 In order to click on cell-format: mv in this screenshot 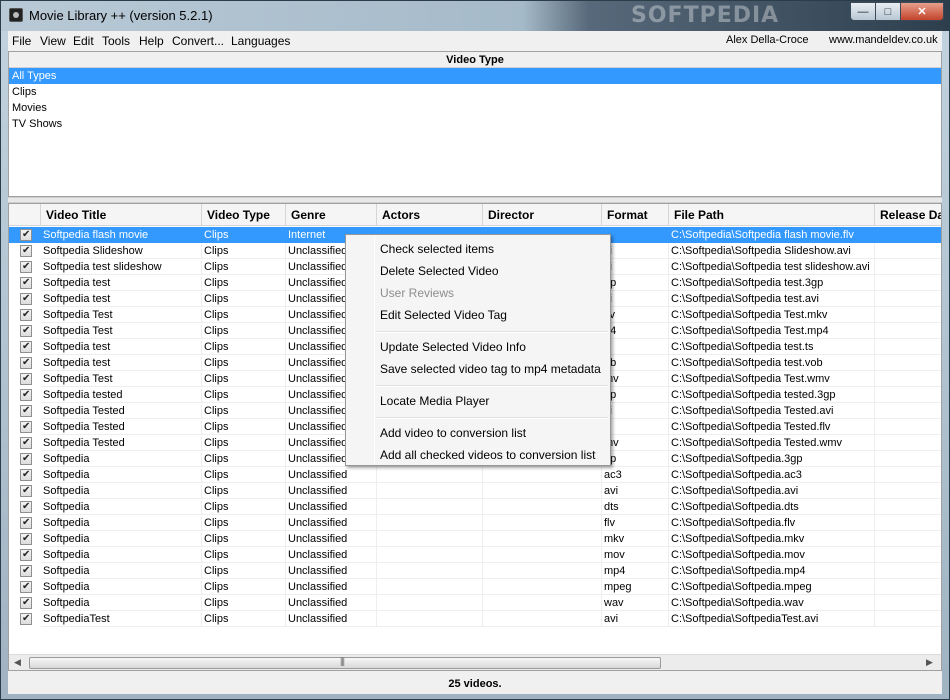, I will do `click(635, 443)`.